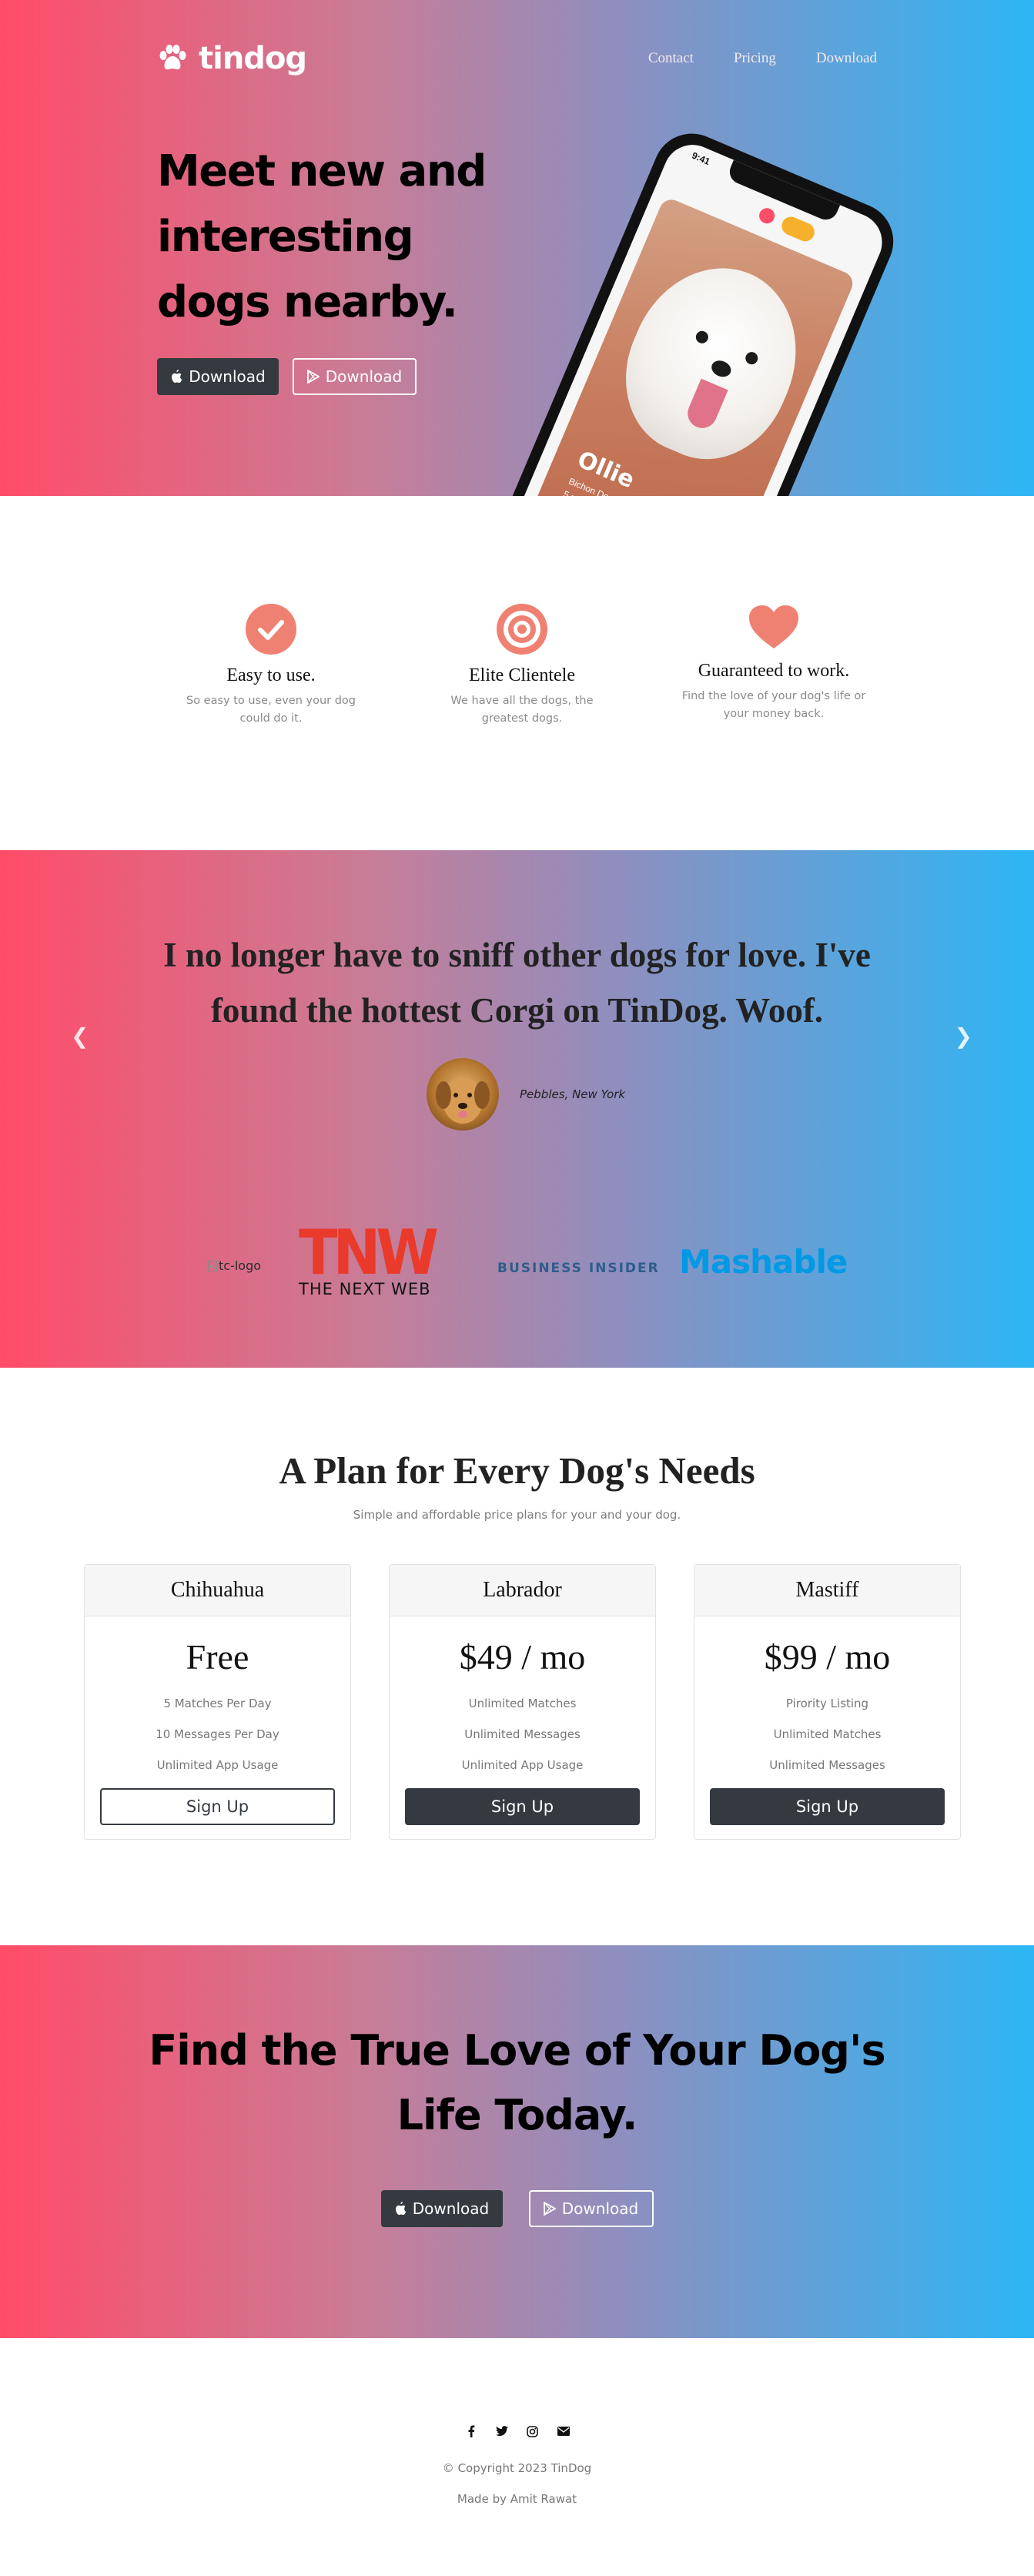 This screenshot has width=1034, height=2576. Describe the element at coordinates (827, 1806) in the screenshot. I see `sign-up-button-mastiff: Sign Up` at that location.